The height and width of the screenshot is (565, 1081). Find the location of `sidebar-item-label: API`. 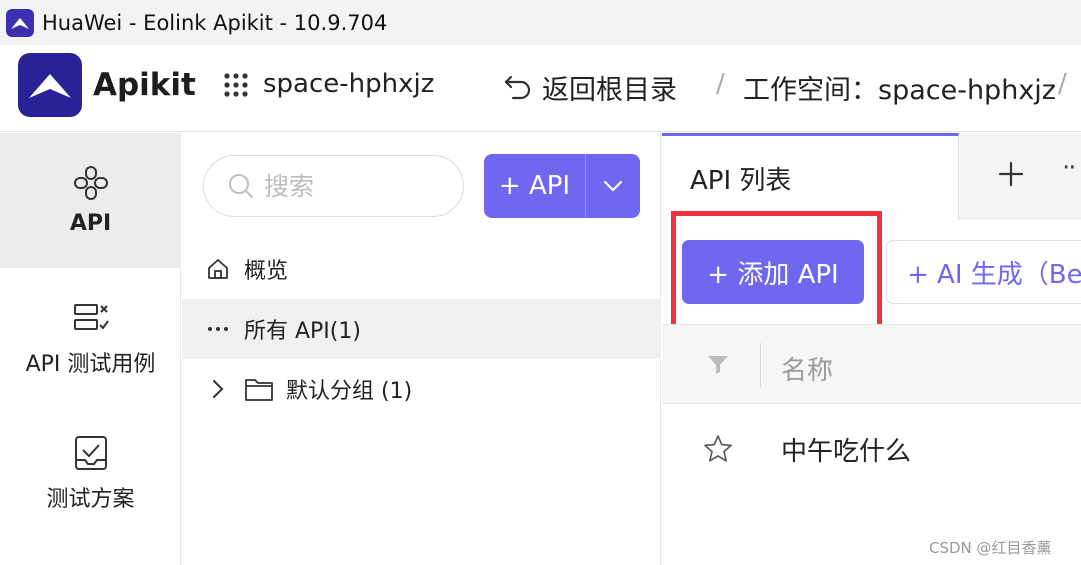

sidebar-item-label: API is located at coordinates (90, 223).